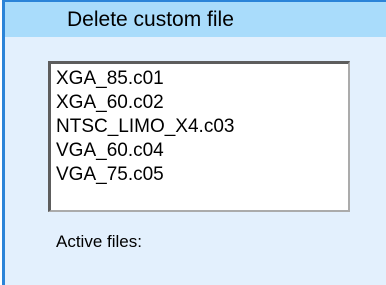 This screenshot has width=386, height=285. I want to click on active-files-label: Active files:, so click(99, 241).